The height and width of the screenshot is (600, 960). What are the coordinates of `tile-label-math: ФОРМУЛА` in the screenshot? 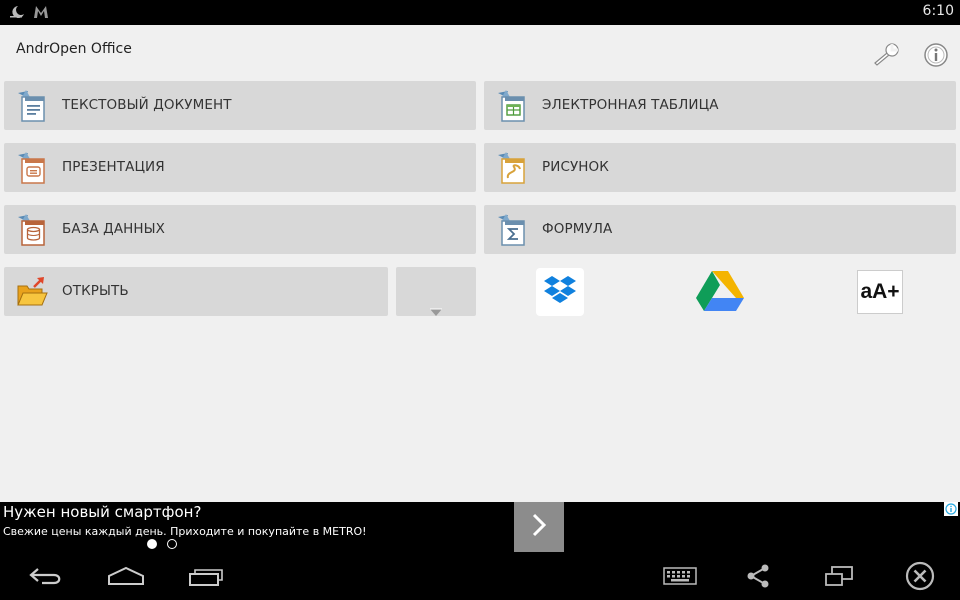 It's located at (577, 229).